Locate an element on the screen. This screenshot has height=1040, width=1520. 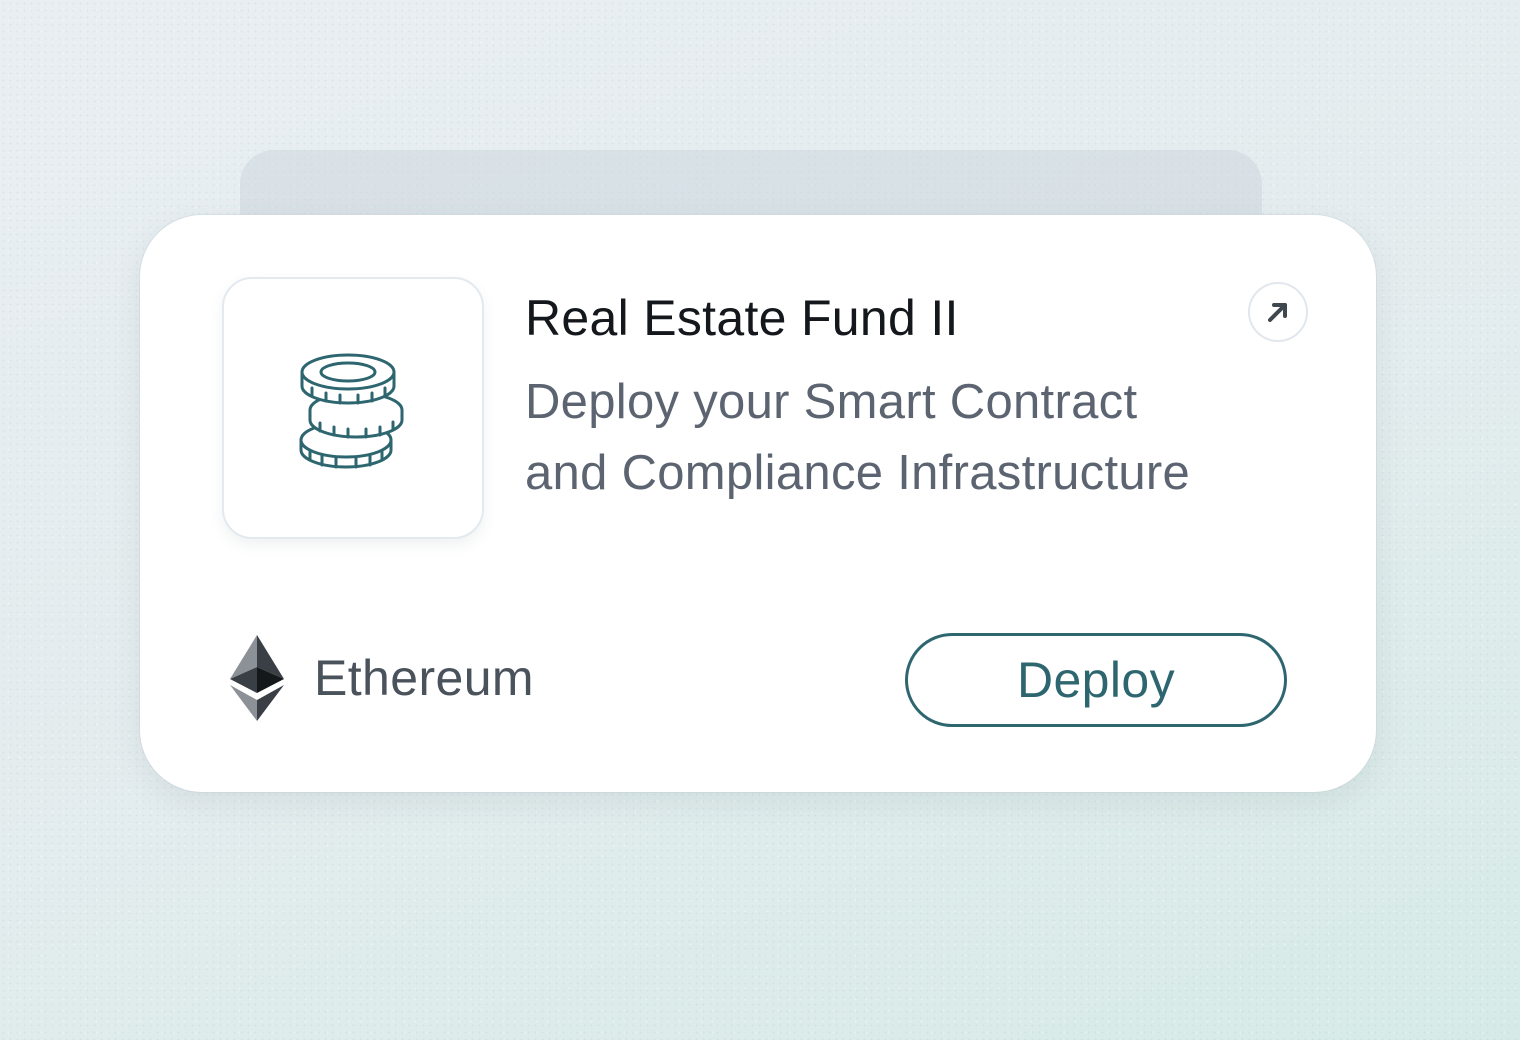
network-indicator: Ethereum is located at coordinates (382, 678).